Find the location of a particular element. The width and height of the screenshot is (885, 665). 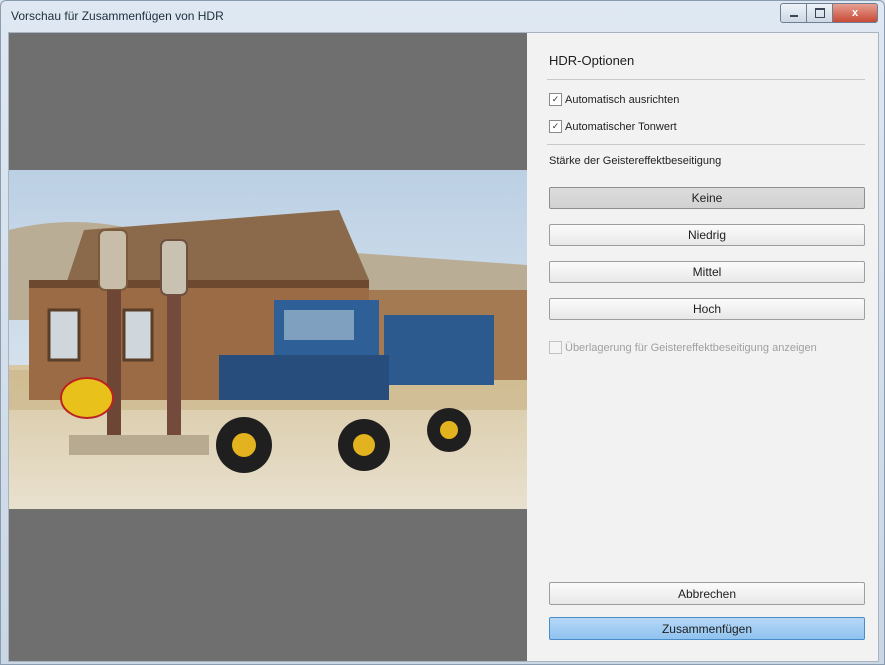

minimize-icon is located at coordinates (793, 16).